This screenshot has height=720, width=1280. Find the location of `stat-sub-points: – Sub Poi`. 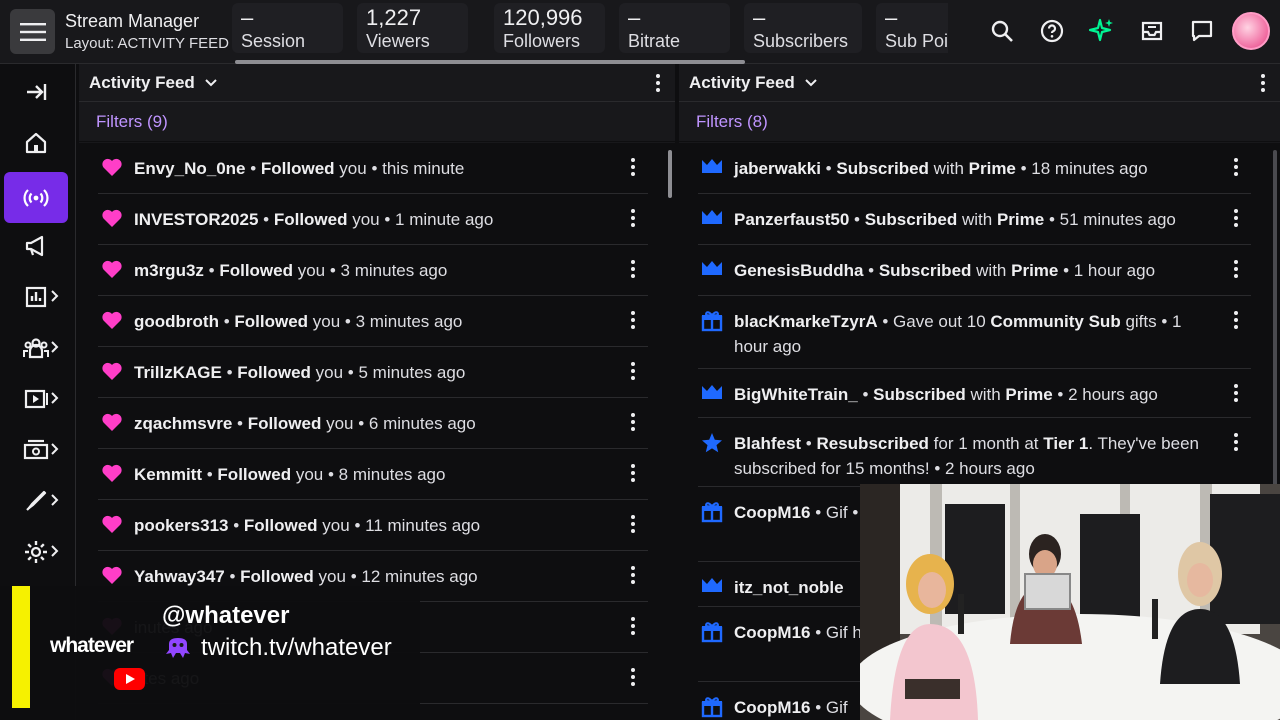

stat-sub-points: – Sub Poi is located at coordinates (912, 28).